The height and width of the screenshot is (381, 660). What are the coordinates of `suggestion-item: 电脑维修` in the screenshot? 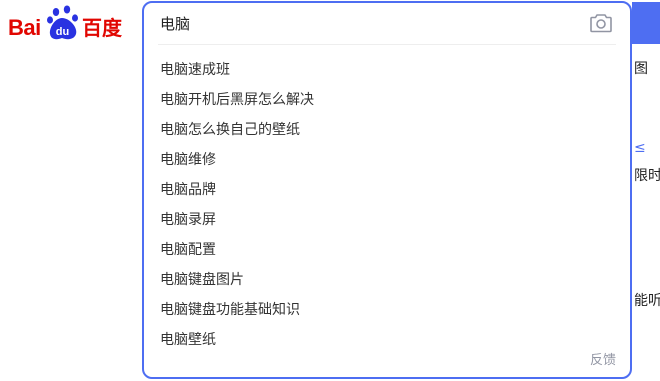 It's located at (387, 160).